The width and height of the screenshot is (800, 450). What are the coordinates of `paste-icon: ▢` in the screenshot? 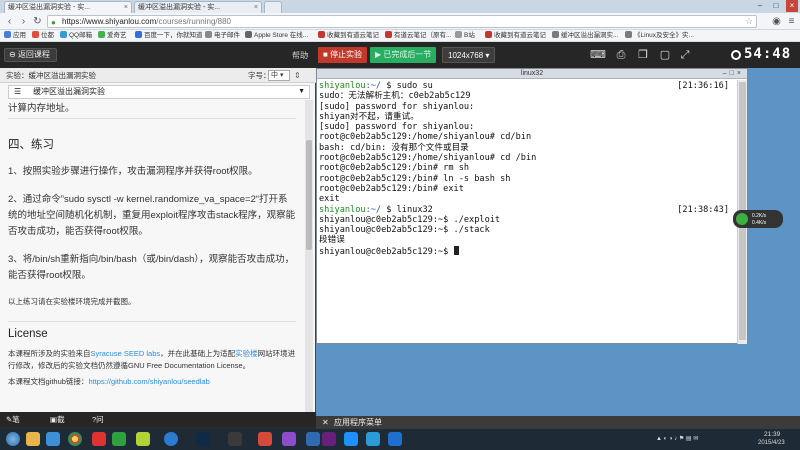 It's located at (665, 55).